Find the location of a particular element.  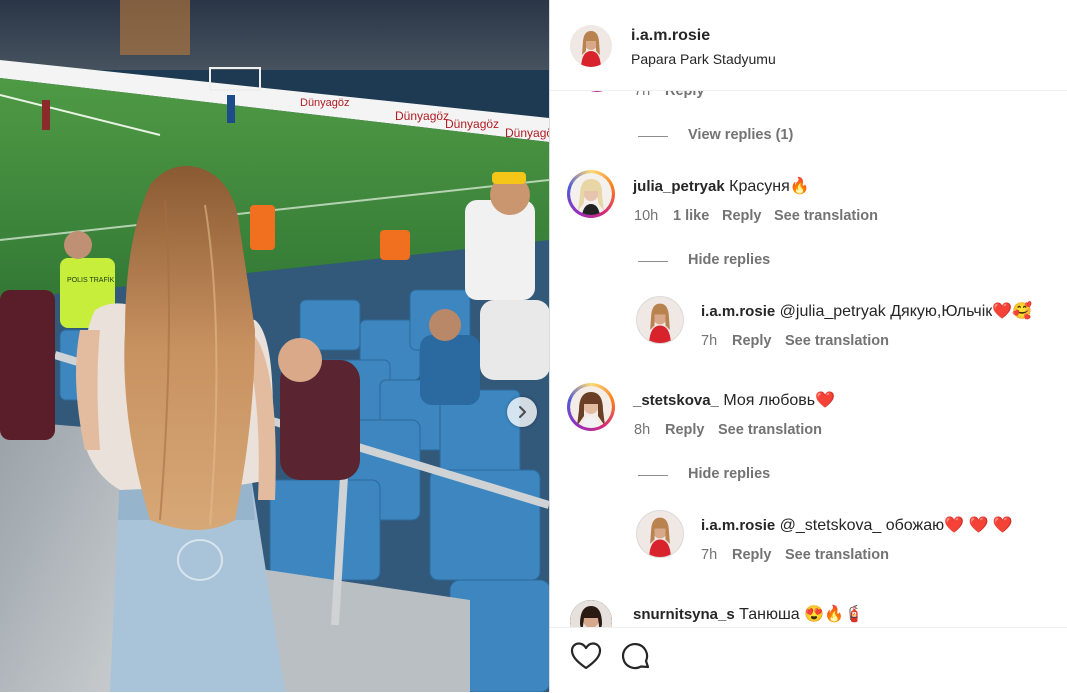

post-actions-bar is located at coordinates (808, 660).